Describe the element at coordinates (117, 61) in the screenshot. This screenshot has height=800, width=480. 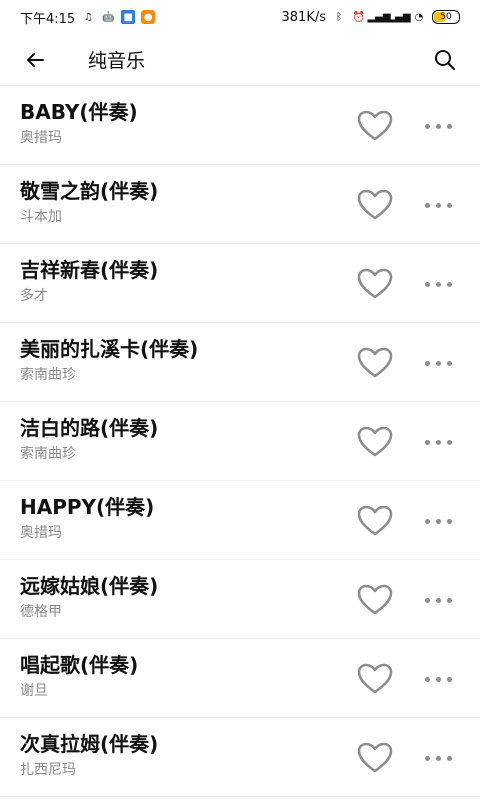
I see `page-title: 纯音乐` at that location.